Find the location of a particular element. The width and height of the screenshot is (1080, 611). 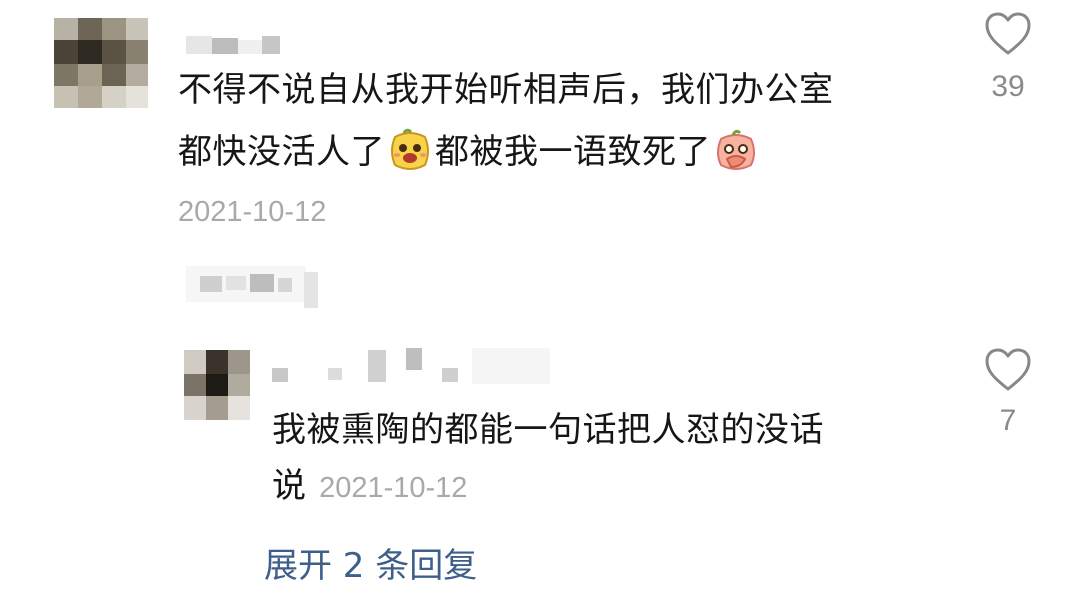

comment-text-line1: 不得不说自从我开始听相声后，我们办公室 is located at coordinates (506, 90).